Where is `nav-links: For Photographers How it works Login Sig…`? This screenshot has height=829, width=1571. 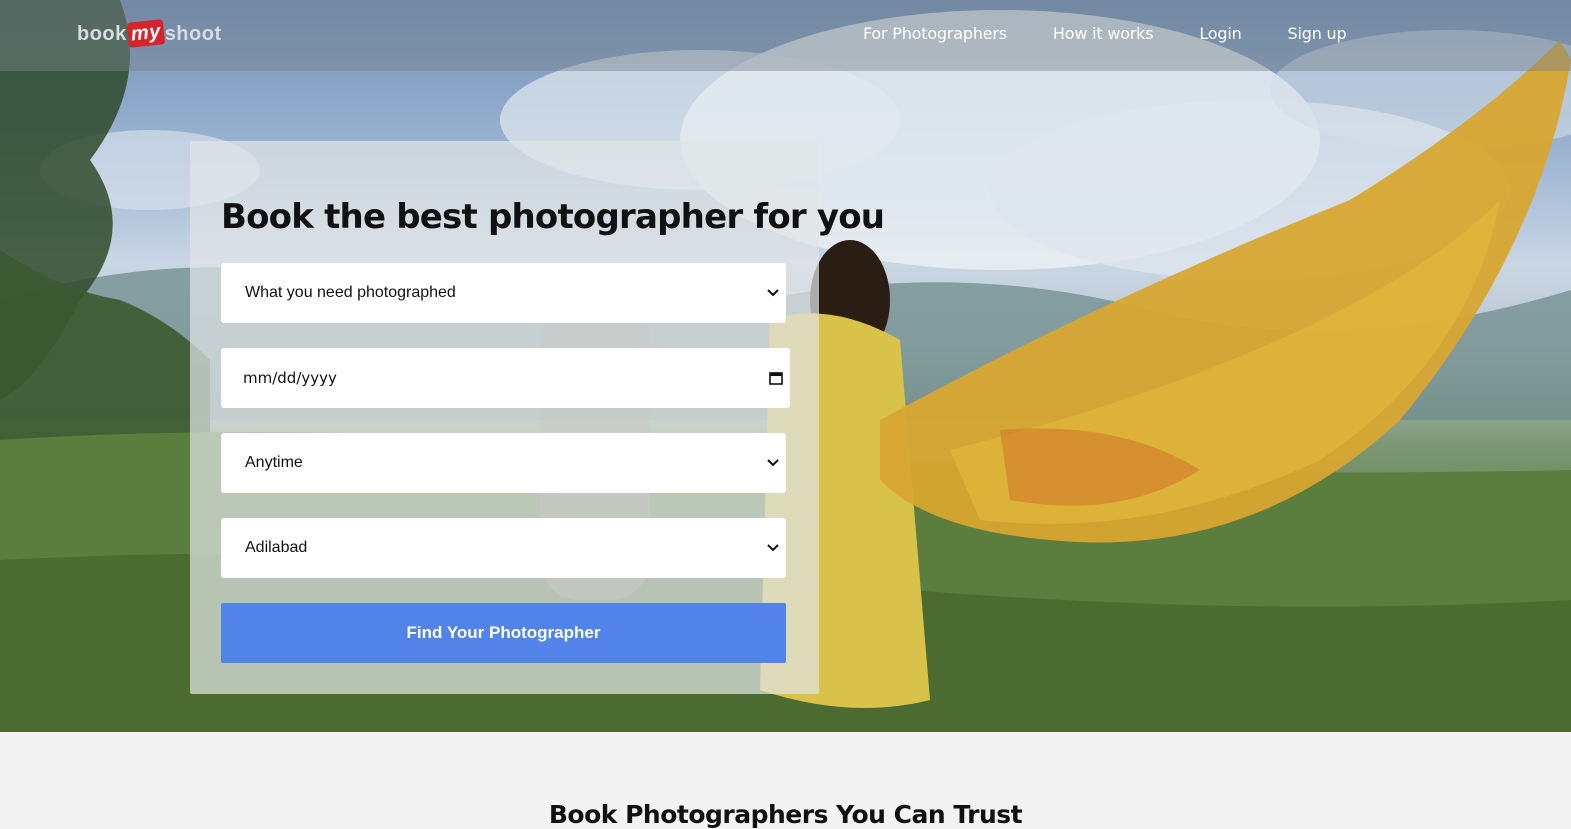 nav-links: For Photographers How it works Login Sig… is located at coordinates (1127, 33).